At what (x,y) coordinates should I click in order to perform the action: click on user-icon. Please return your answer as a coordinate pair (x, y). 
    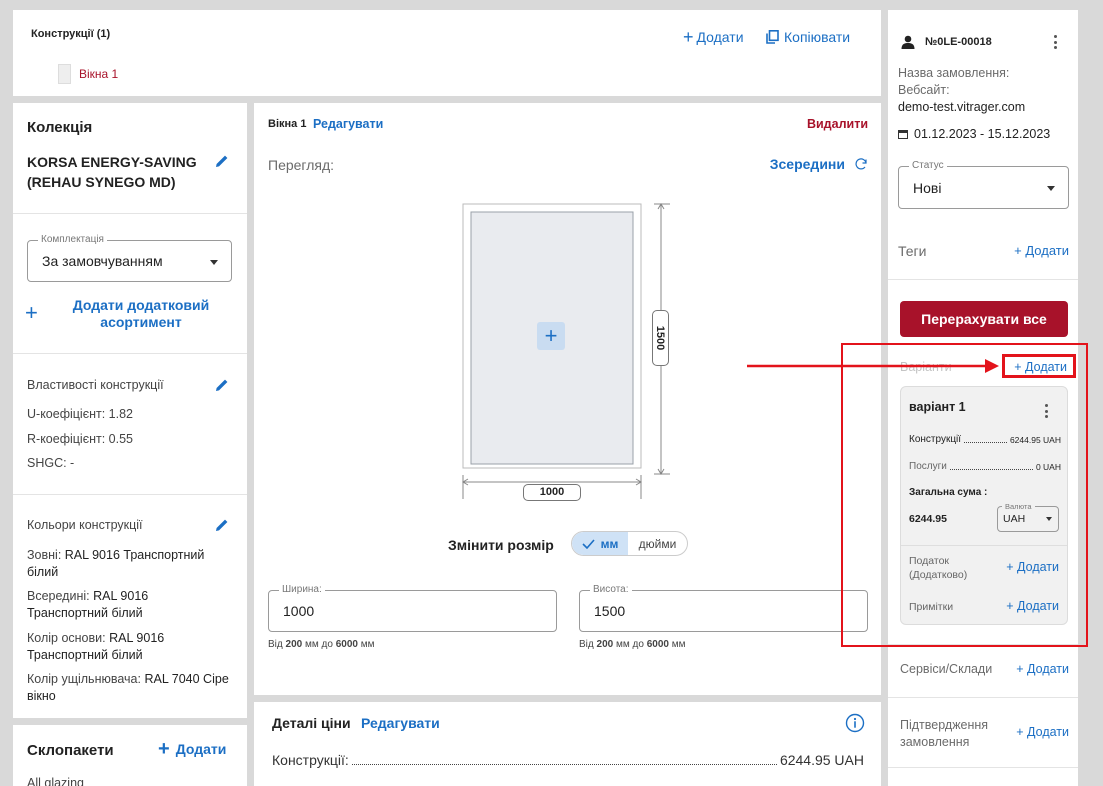
    Looking at the image, I should click on (908, 42).